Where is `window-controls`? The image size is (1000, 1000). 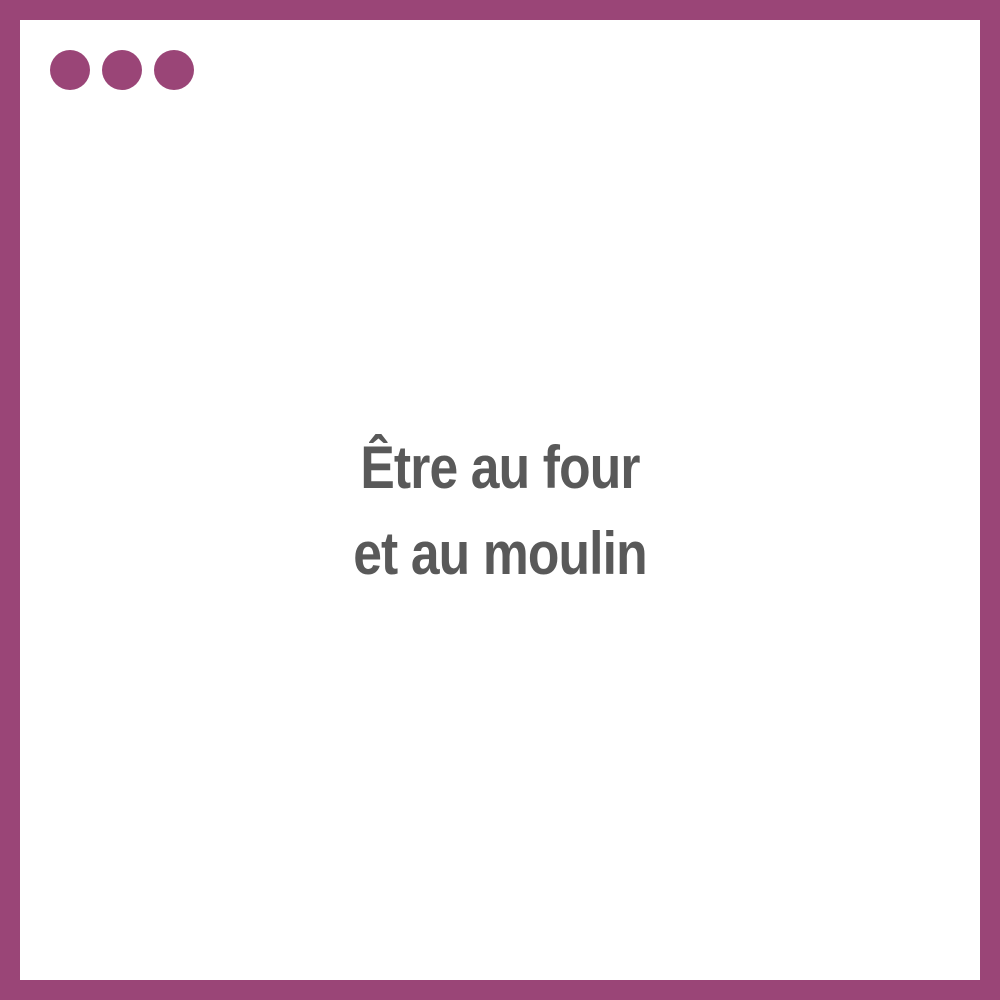 window-controls is located at coordinates (122, 70).